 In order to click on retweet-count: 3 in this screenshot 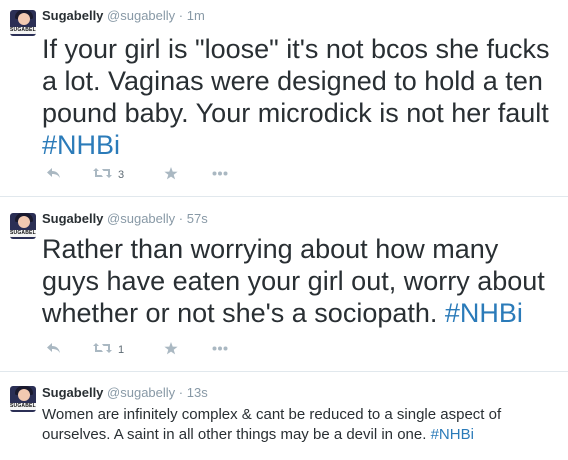, I will do `click(121, 175)`.